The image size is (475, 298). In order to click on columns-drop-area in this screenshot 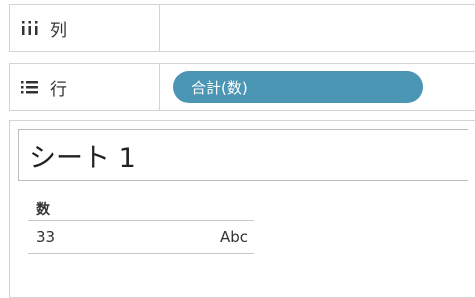, I will do `click(317, 28)`.